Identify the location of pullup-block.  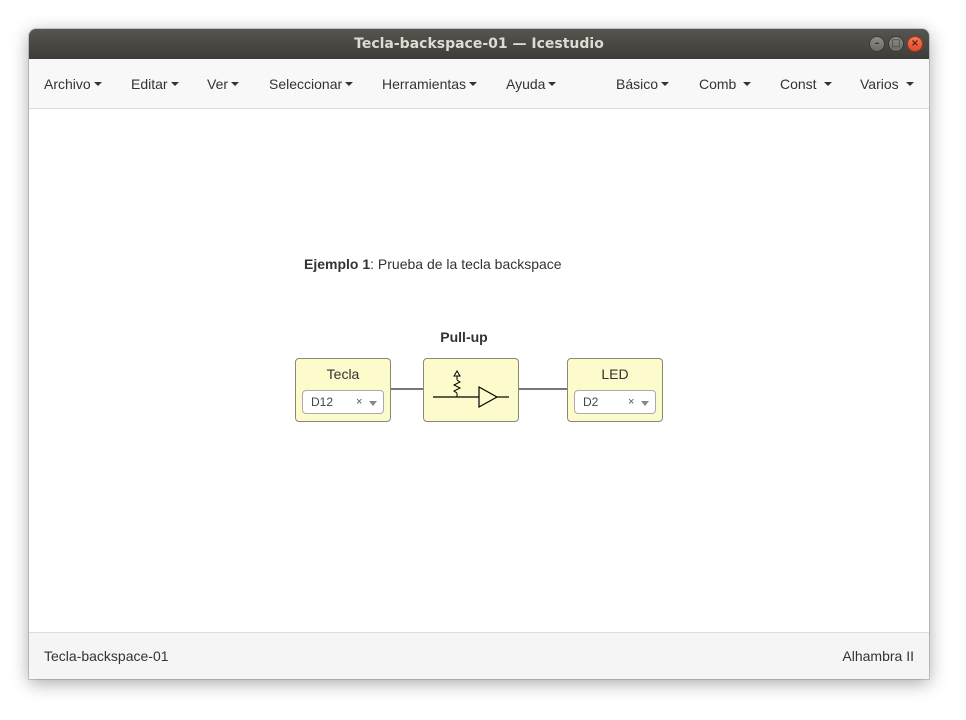
(471, 390).